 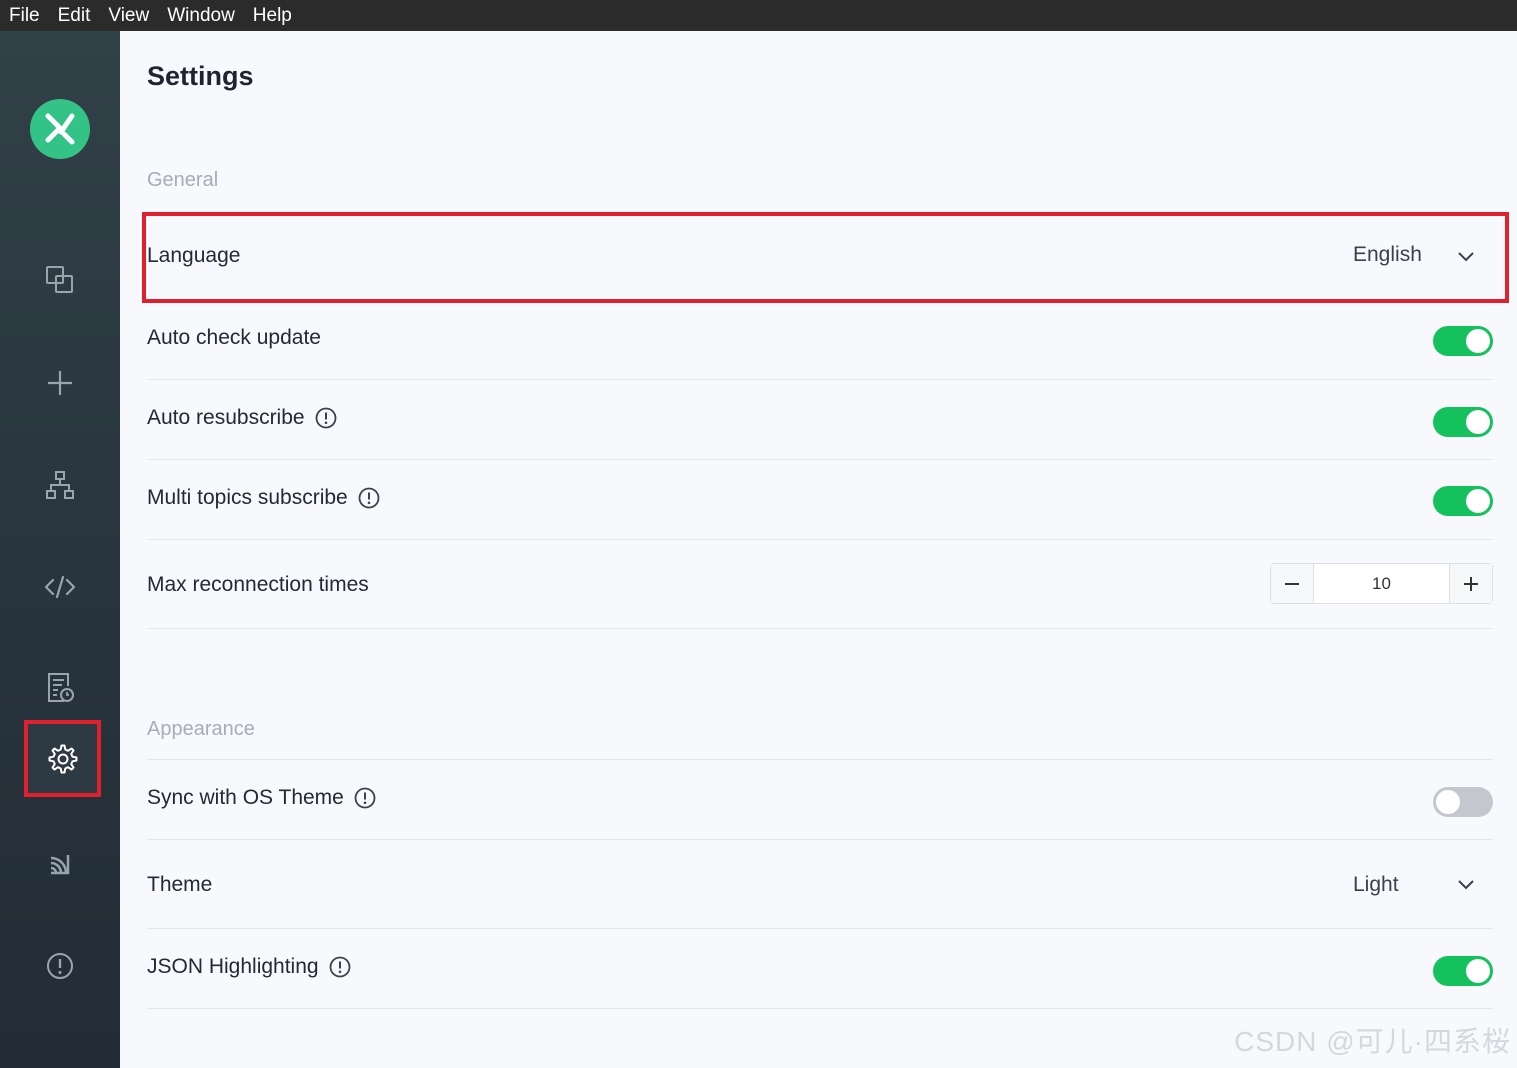 What do you see at coordinates (60, 549) in the screenshot?
I see `sidebar` at bounding box center [60, 549].